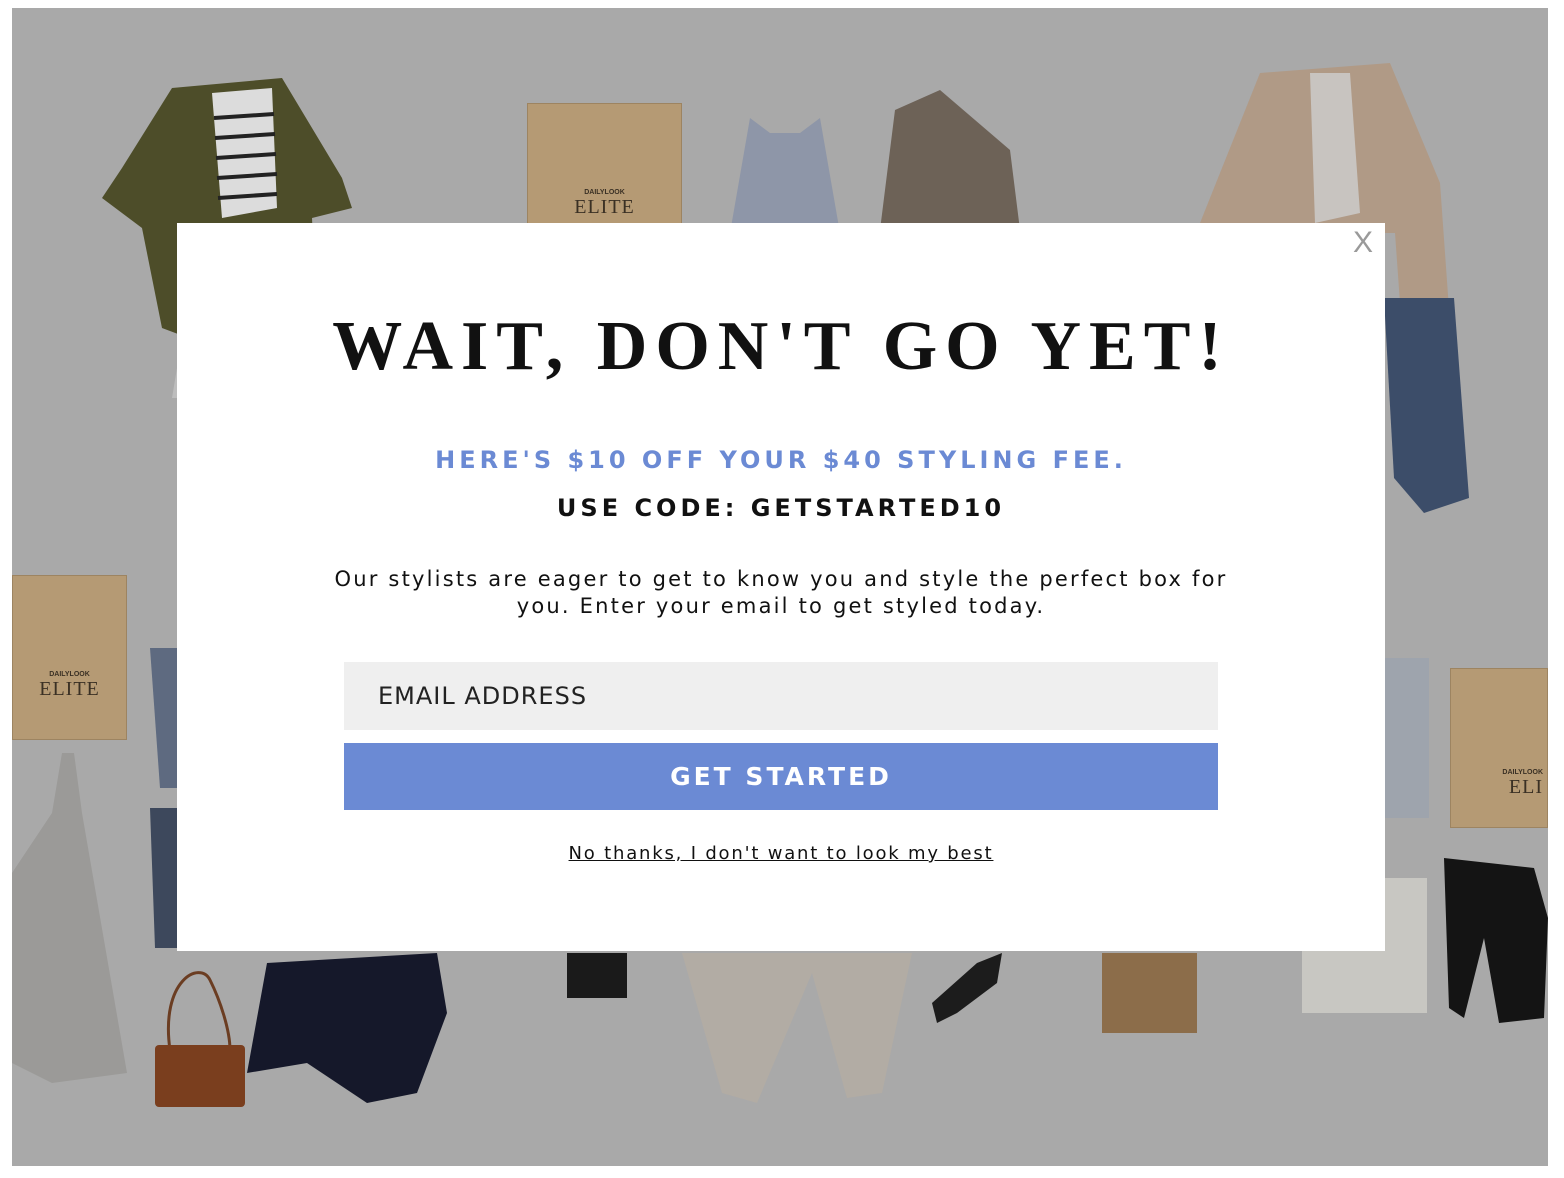 Image resolution: width=1564 pixels, height=1178 pixels. Describe the element at coordinates (1499, 748) in the screenshot. I see `elite-box-right-image: DAILYLOOK ELI` at that location.